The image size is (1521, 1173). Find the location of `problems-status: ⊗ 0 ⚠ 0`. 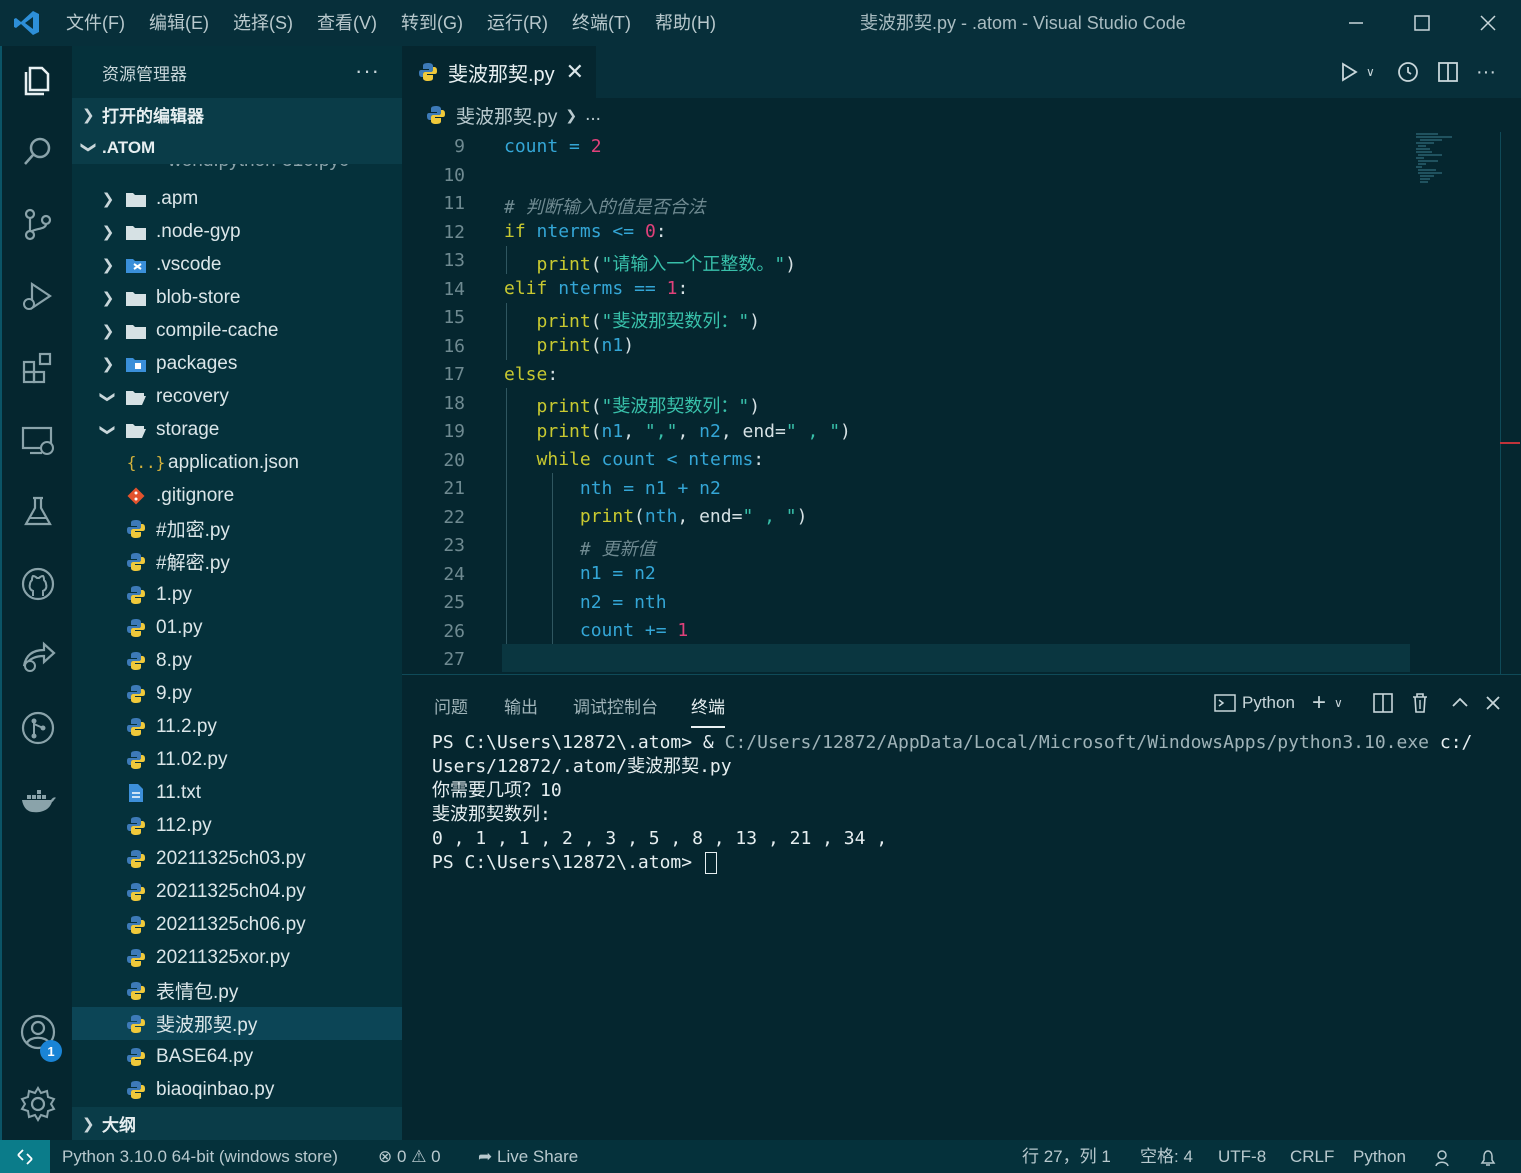

problems-status: ⊗ 0 ⚠ 0 is located at coordinates (409, 1156).